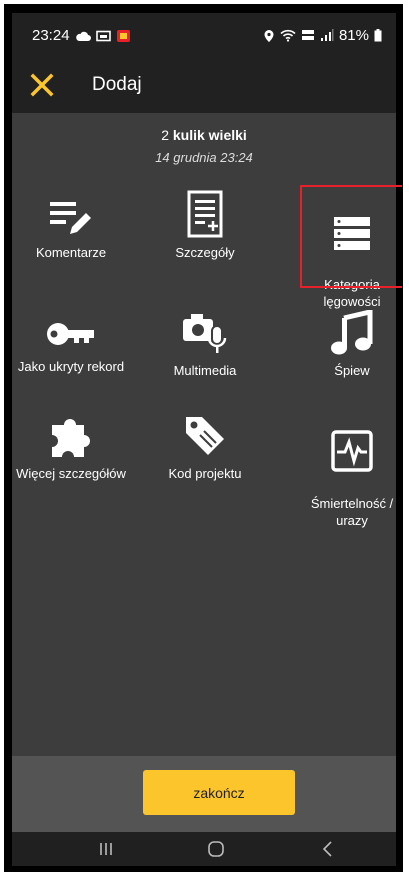 Image resolution: width=409 pixels, height=876 pixels. I want to click on camera-mic-icon, so click(205, 333).